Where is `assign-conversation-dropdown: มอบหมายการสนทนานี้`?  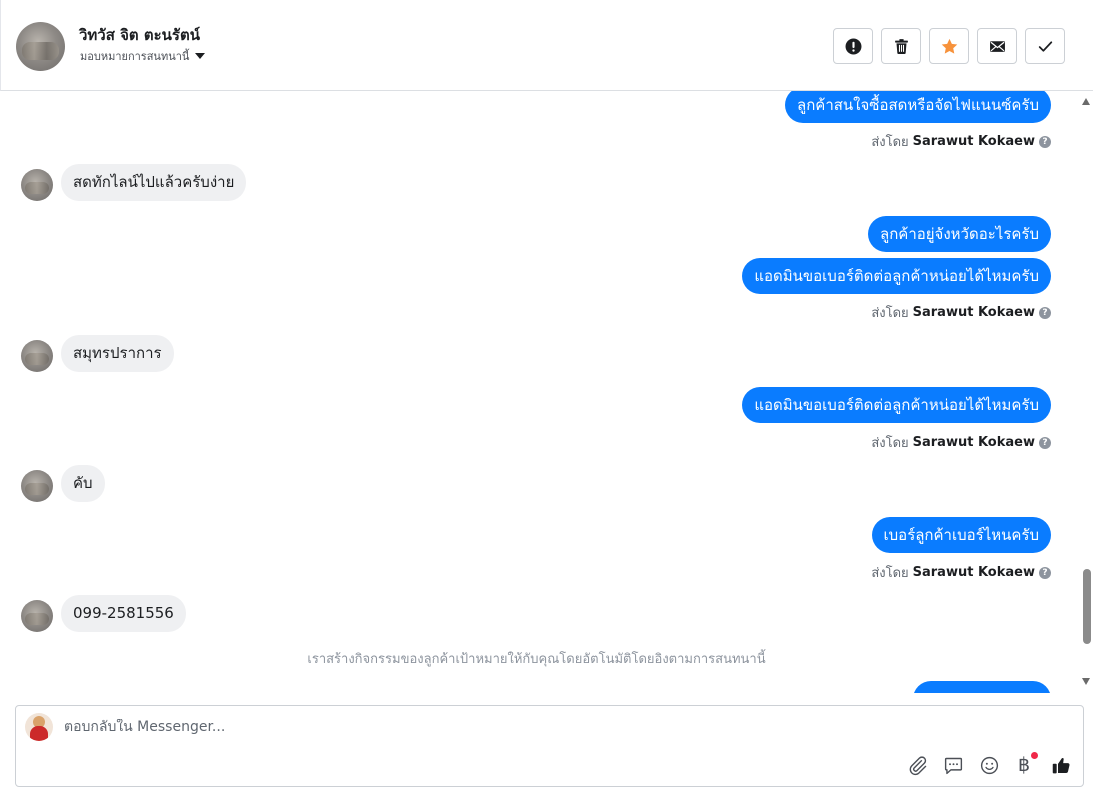 assign-conversation-dropdown: มอบหมายการสนทนานี้ is located at coordinates (143, 56).